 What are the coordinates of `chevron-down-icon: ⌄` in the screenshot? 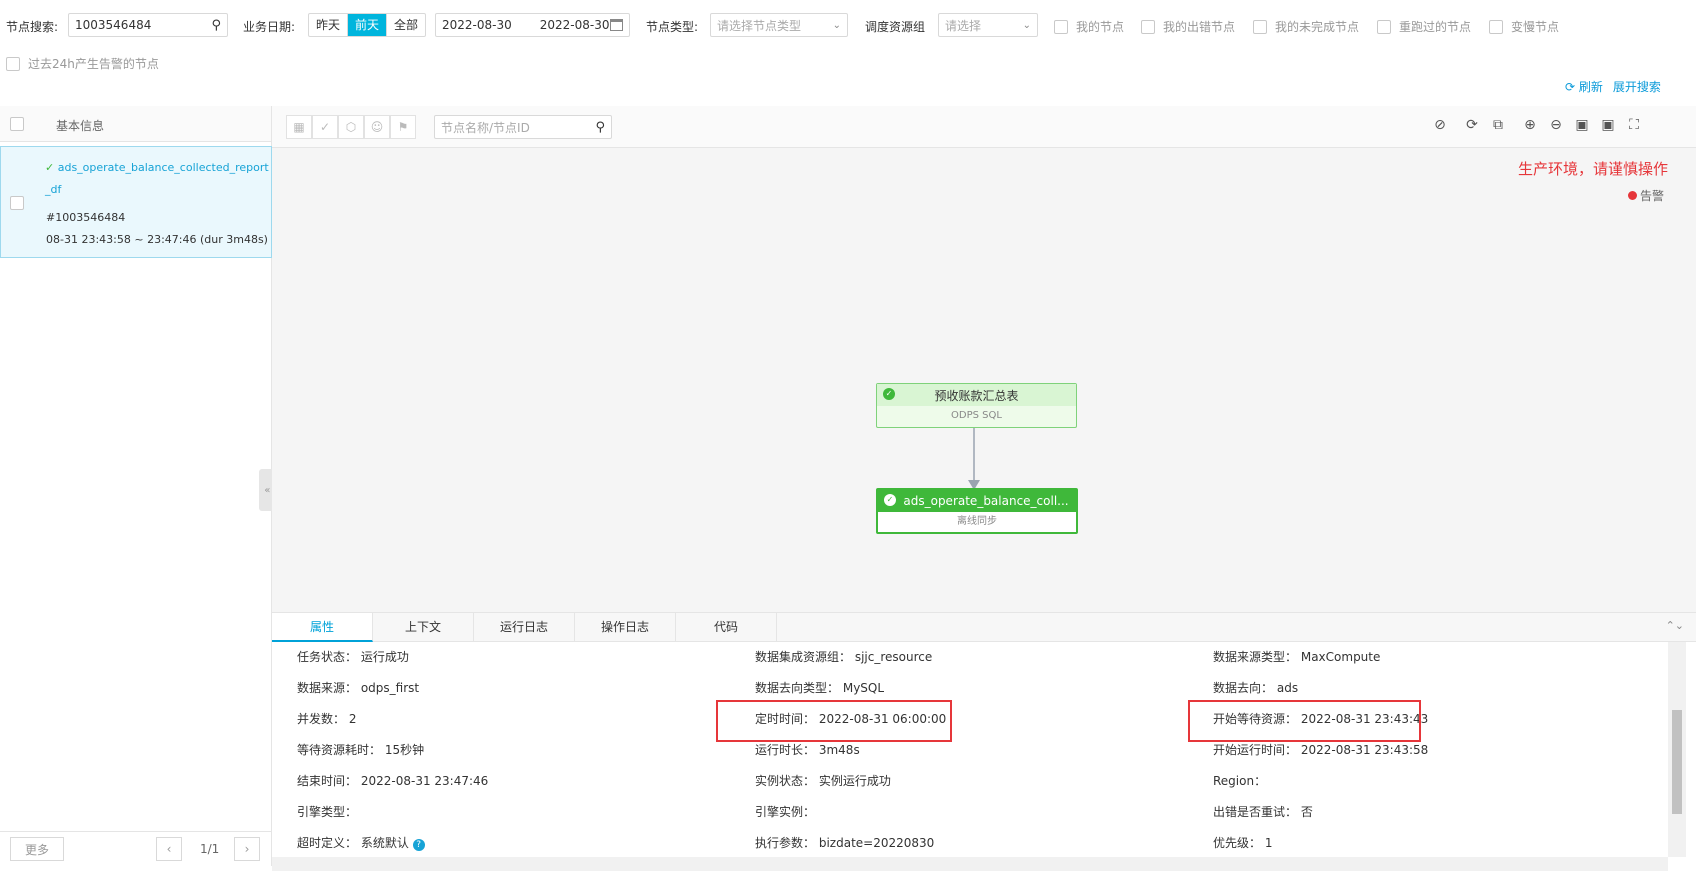 It's located at (836, 25).